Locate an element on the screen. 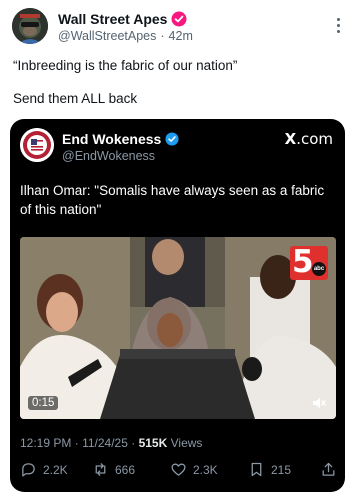 The width and height of the screenshot is (358, 500). speaker-muted-icon is located at coordinates (319, 403).